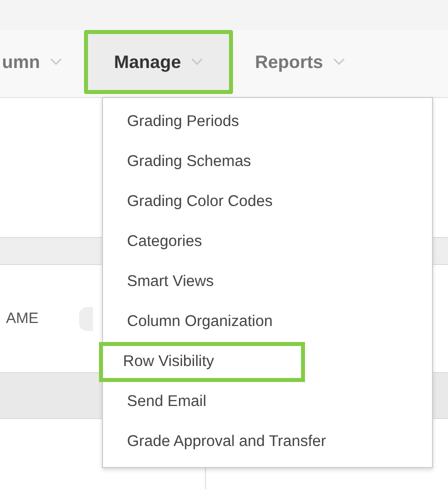 Image resolution: width=448 pixels, height=489 pixels. What do you see at coordinates (42, 62) in the screenshot?
I see `menu-tab: umn` at bounding box center [42, 62].